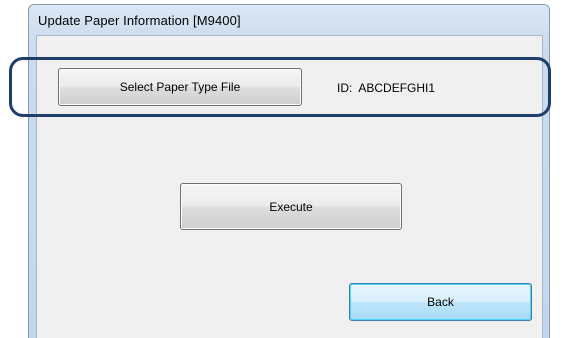 This screenshot has width=563, height=338. I want to click on select-paper-type-file-button: Select Paper Type File, so click(180, 87).